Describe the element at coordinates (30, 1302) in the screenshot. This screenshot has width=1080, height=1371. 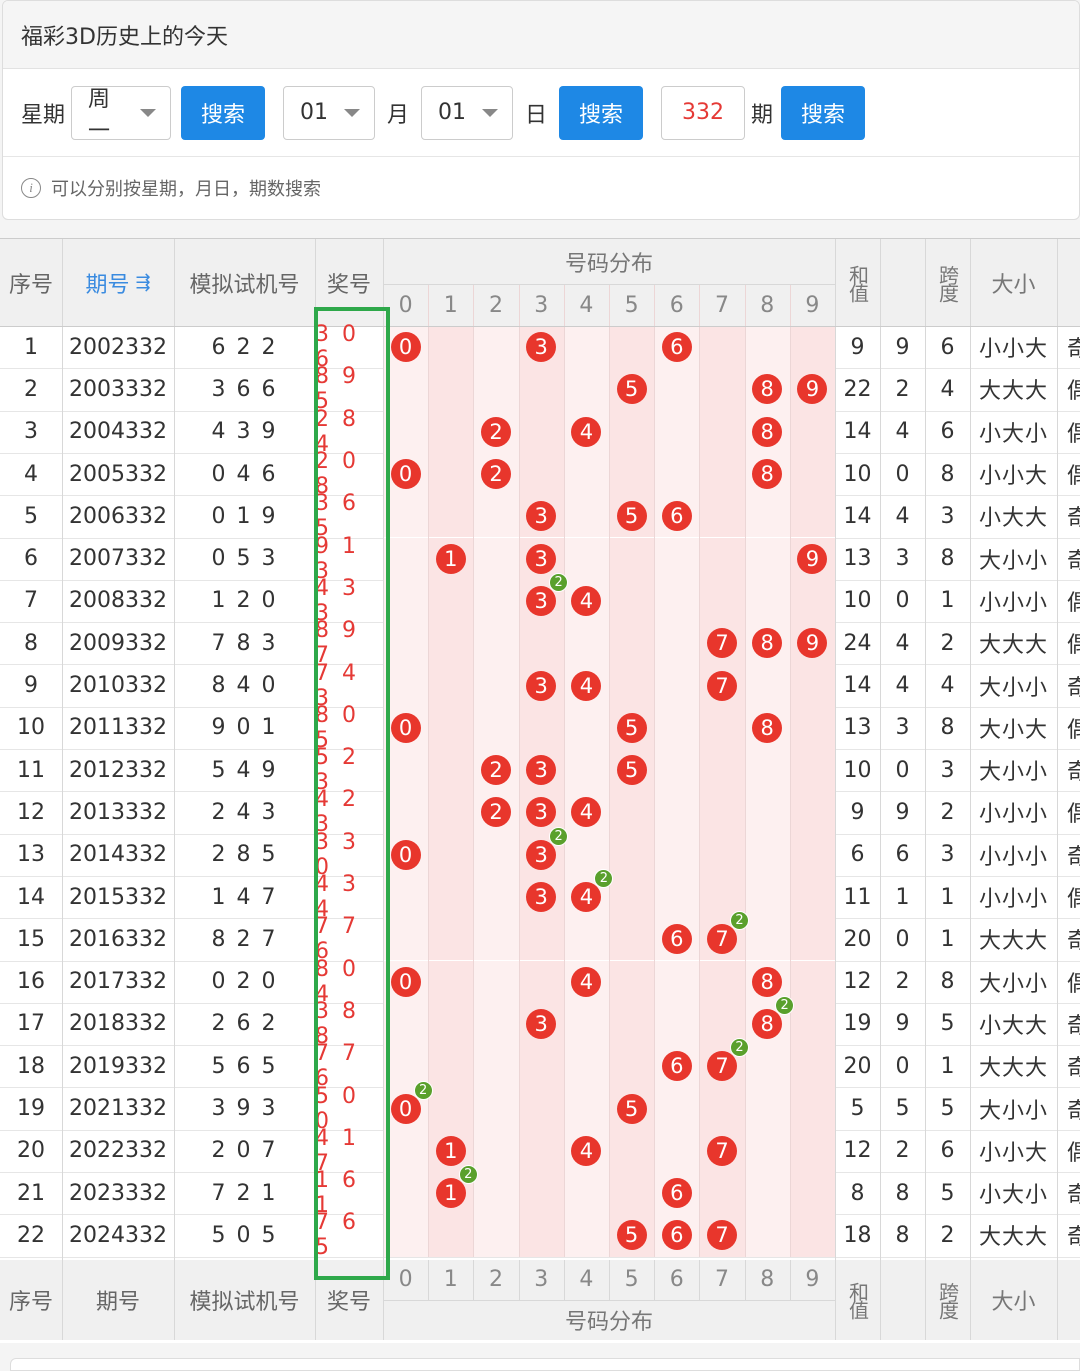
I see `footer-index: 序号` at that location.